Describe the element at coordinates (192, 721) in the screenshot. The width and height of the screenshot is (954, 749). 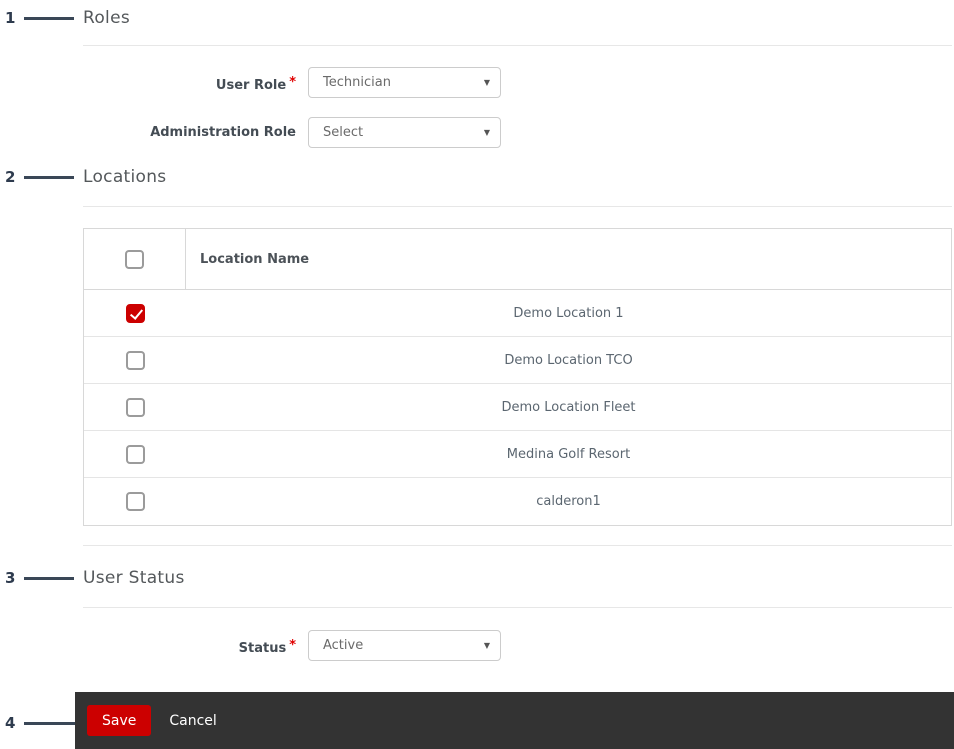
I see `cancel-button: Cancel` at that location.